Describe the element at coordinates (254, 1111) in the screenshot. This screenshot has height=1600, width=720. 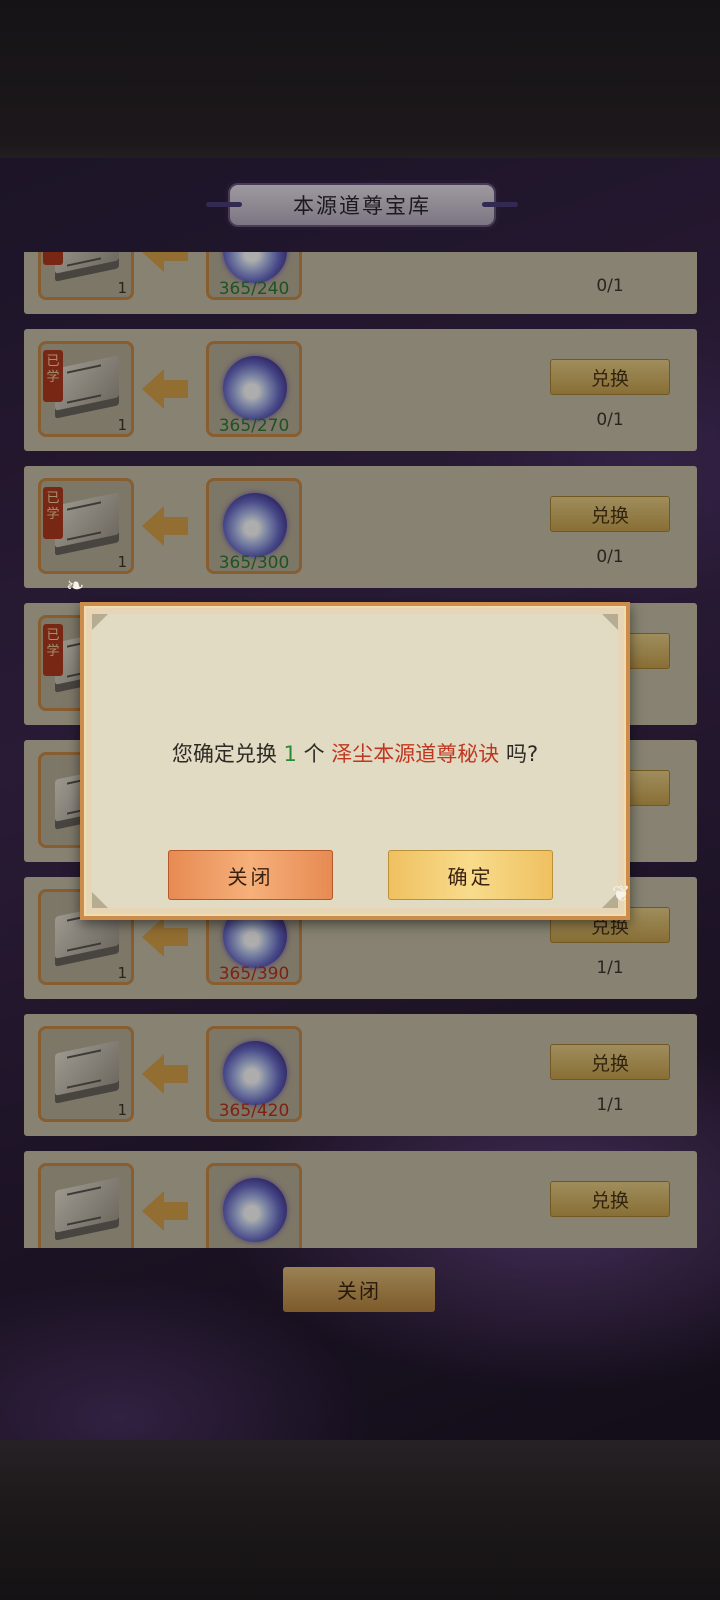
I see `cost-progress: 365/420` at that location.